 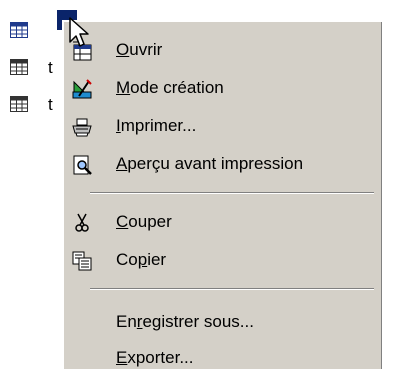 What do you see at coordinates (139, 49) in the screenshot?
I see `menu-item-label: Ouvrir` at bounding box center [139, 49].